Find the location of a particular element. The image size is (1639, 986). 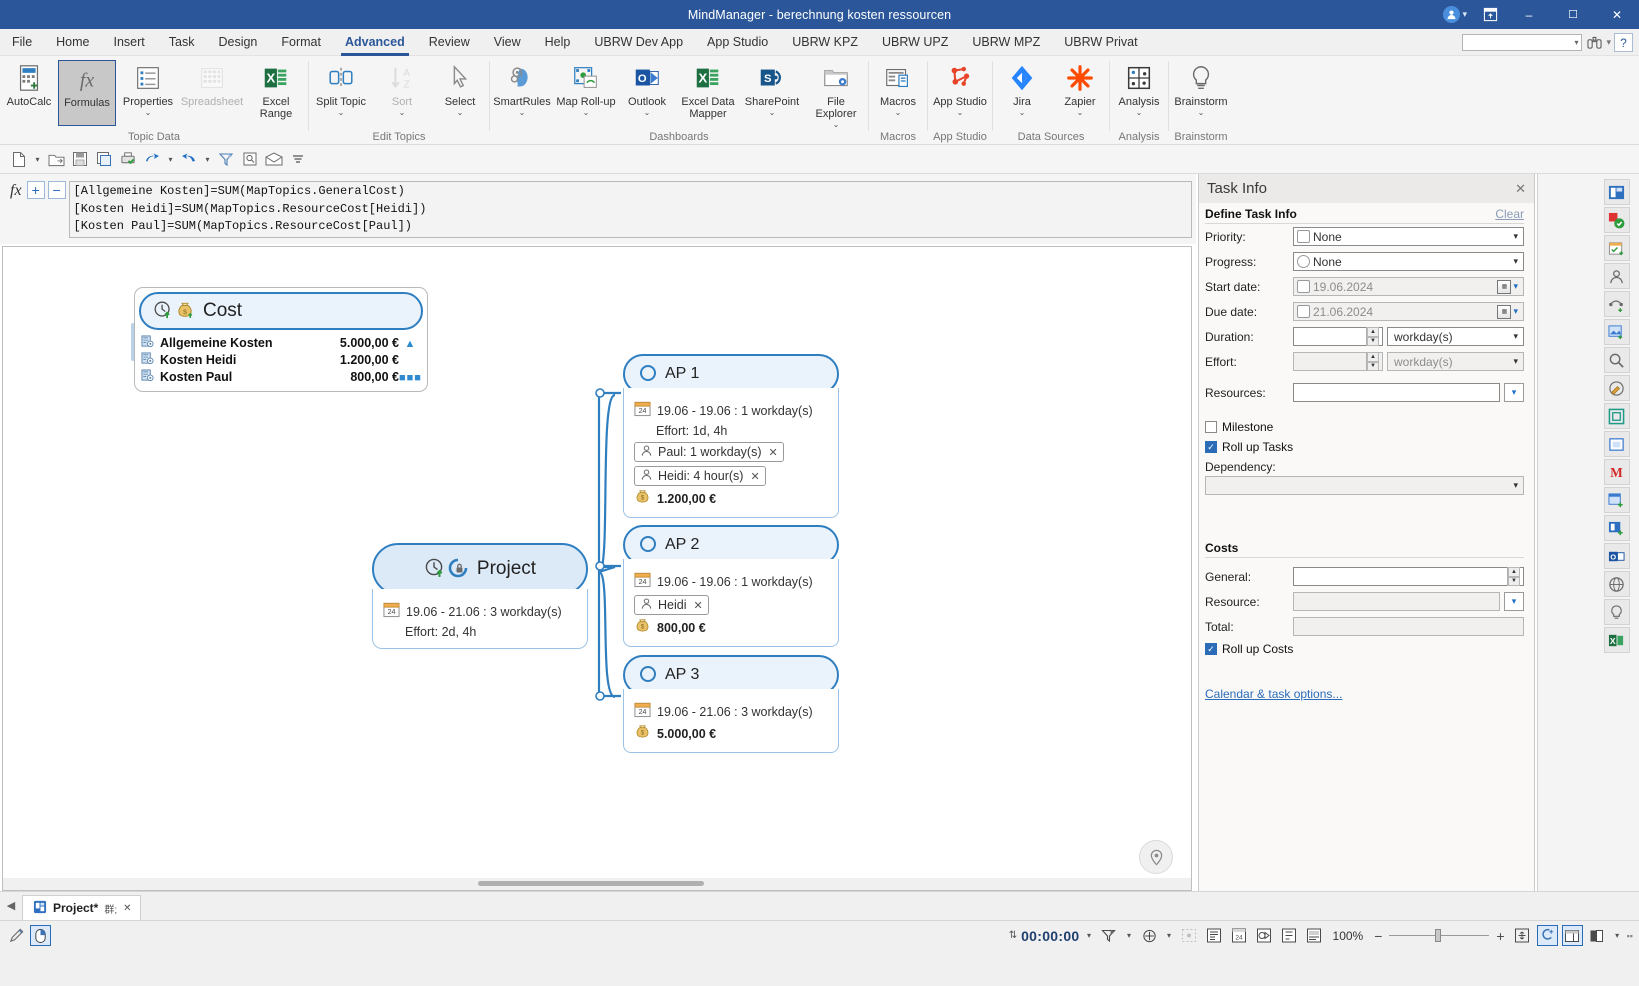

effort-unit-select: workday(s) ▾ is located at coordinates (1455, 361).